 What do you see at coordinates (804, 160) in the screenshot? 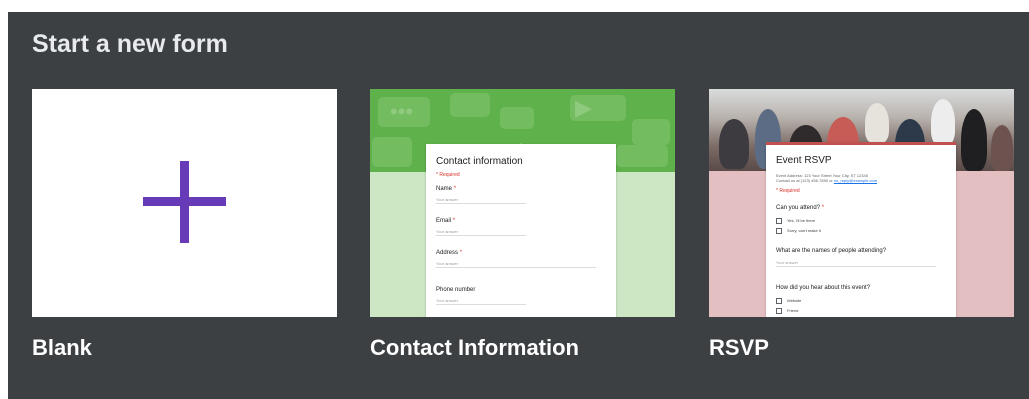
I see `preview-title: Event RSVP` at bounding box center [804, 160].